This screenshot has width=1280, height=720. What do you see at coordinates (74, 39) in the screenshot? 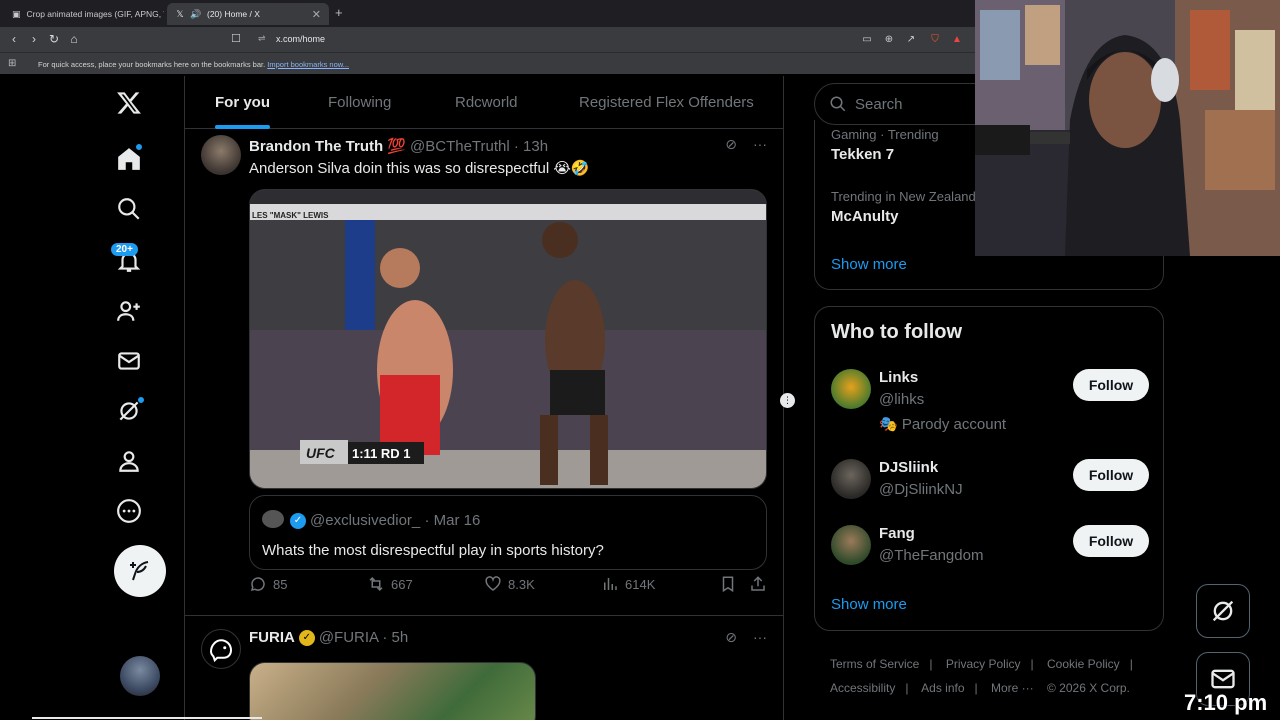
I see `home-icon: ⌂` at bounding box center [74, 39].